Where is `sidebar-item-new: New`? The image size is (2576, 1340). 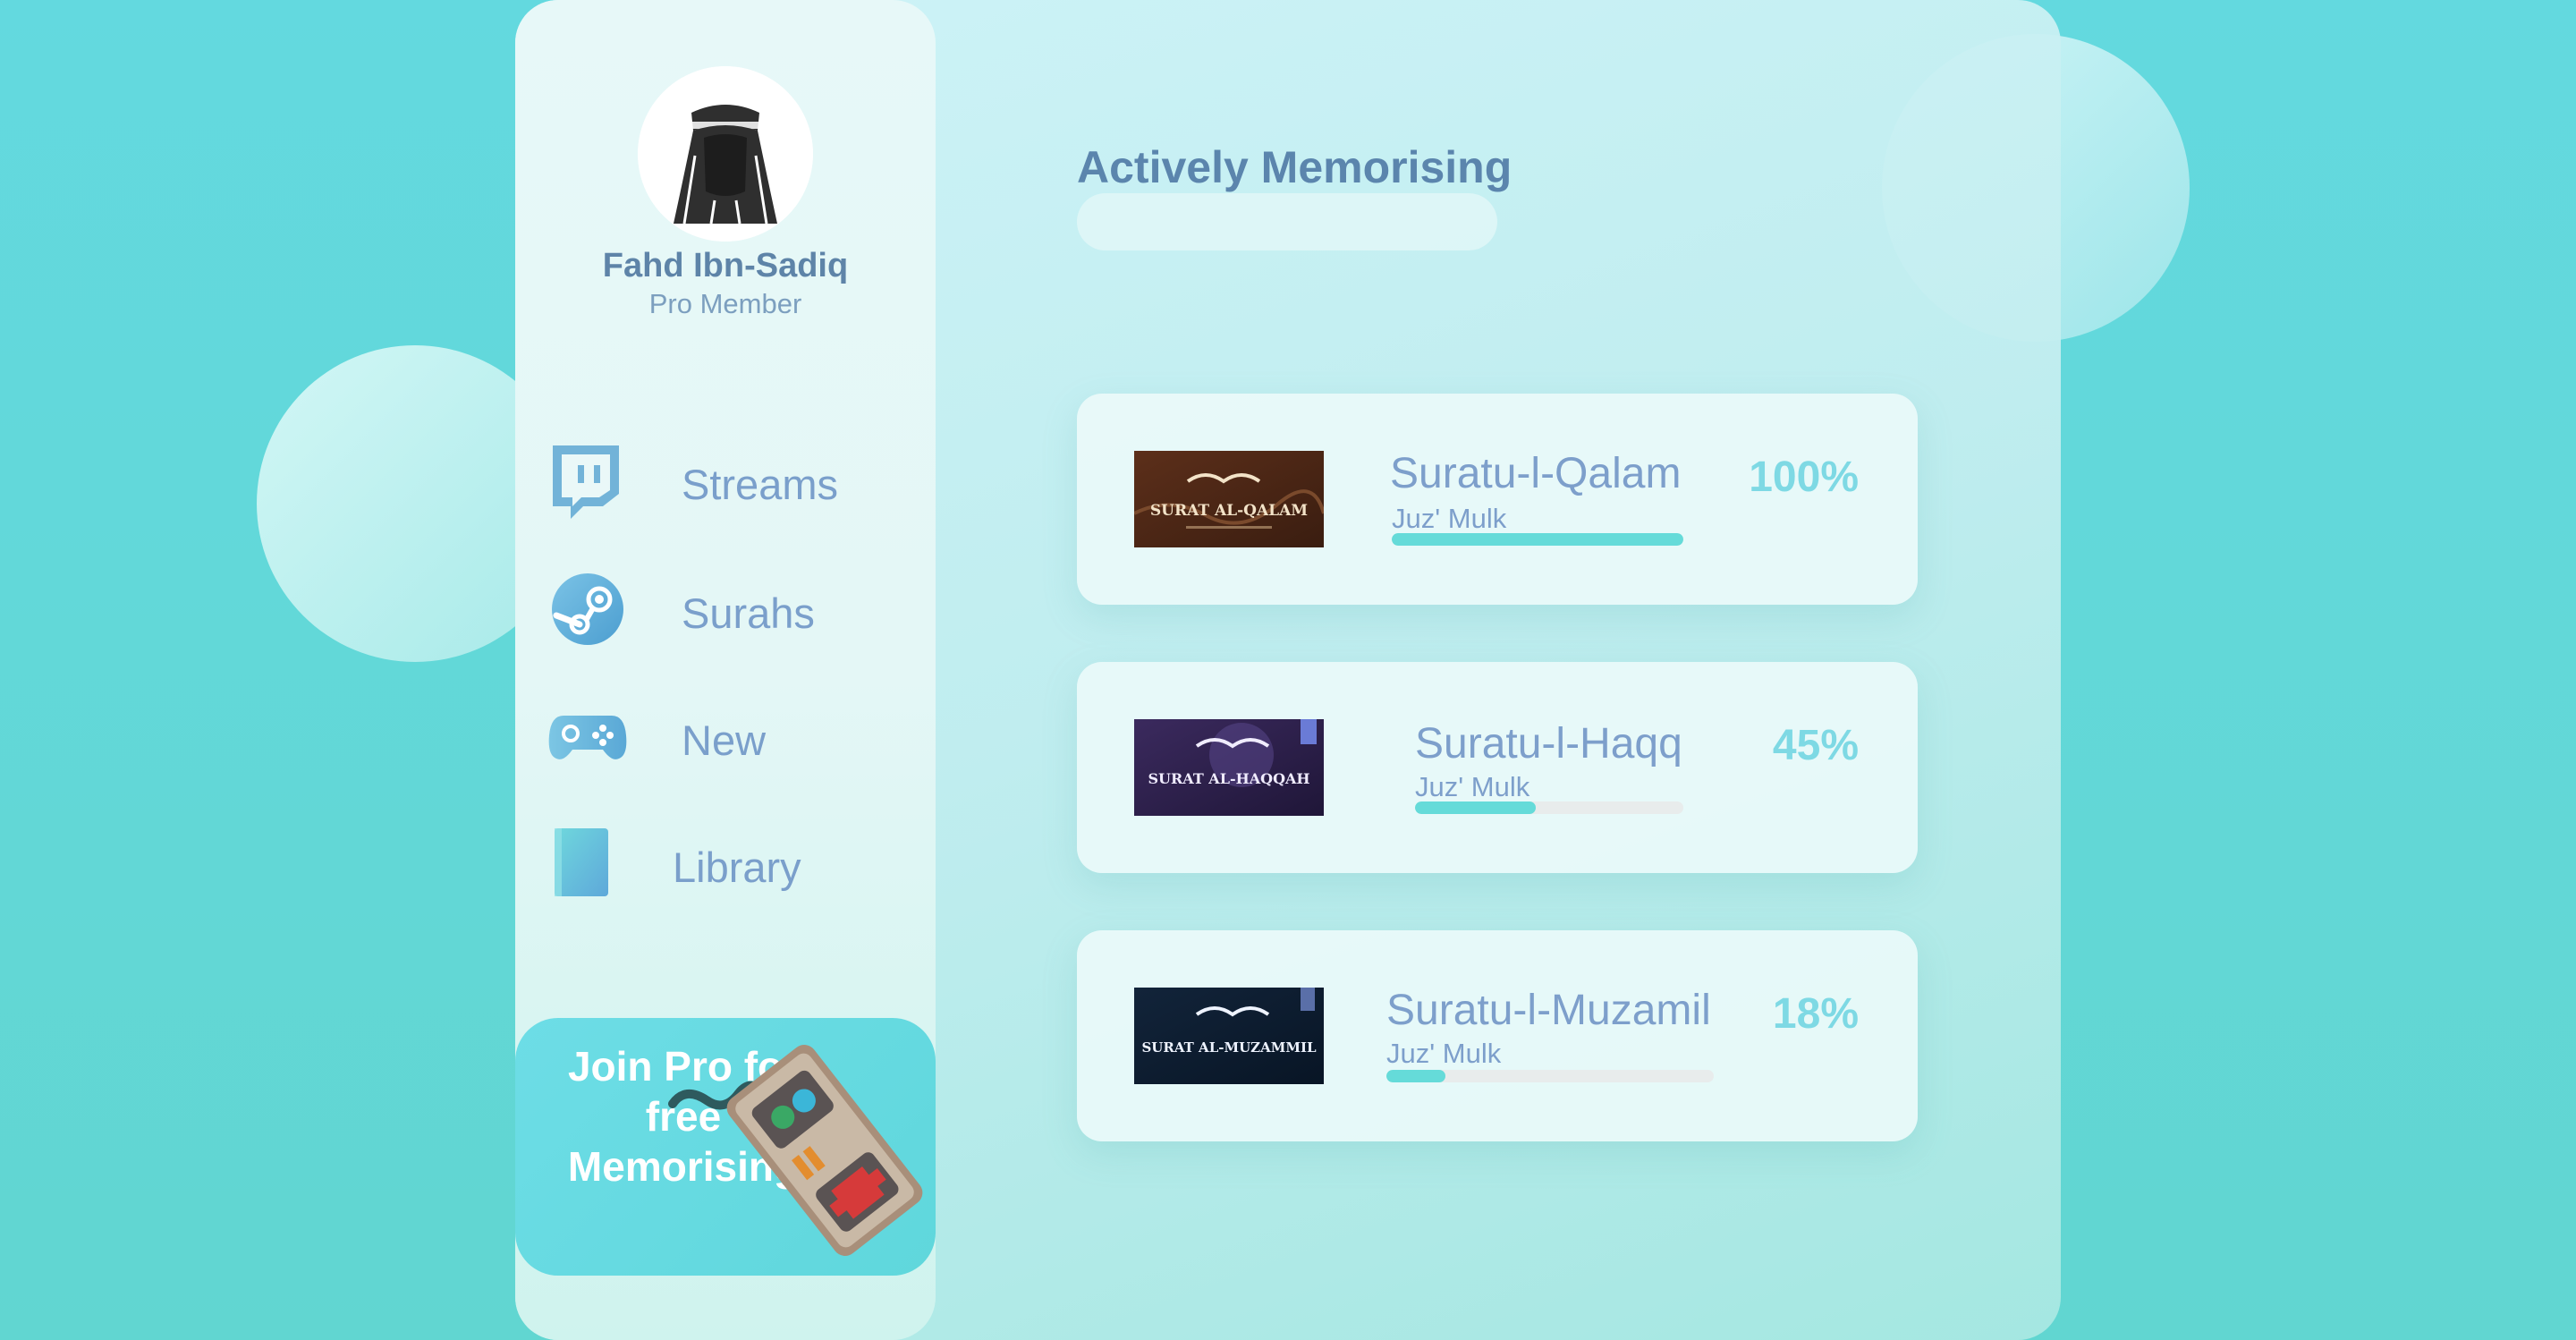
sidebar-item-new: New is located at coordinates (735, 739).